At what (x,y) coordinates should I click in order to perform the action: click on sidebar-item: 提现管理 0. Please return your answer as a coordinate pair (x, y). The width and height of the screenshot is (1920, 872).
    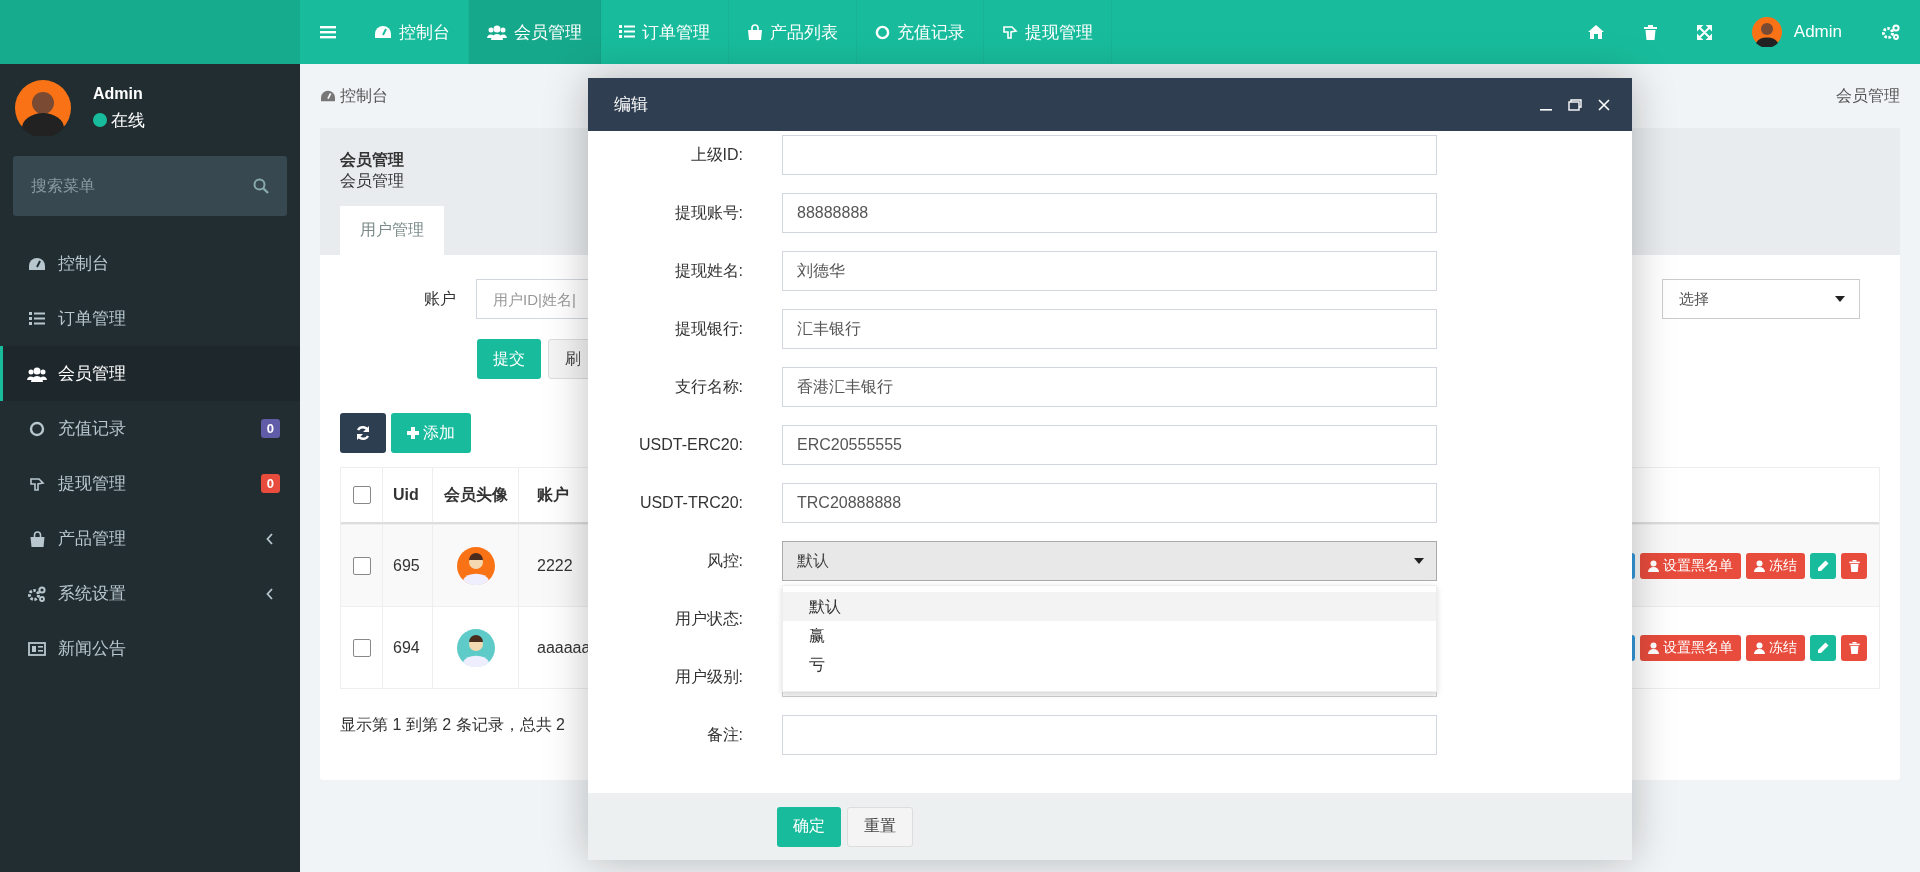
    Looking at the image, I should click on (150, 483).